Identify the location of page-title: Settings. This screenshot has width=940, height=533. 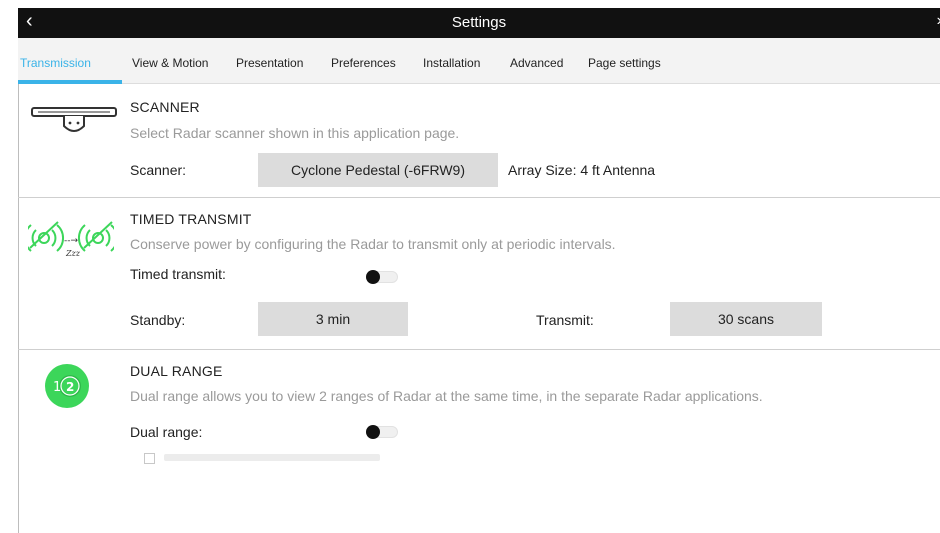
(479, 22).